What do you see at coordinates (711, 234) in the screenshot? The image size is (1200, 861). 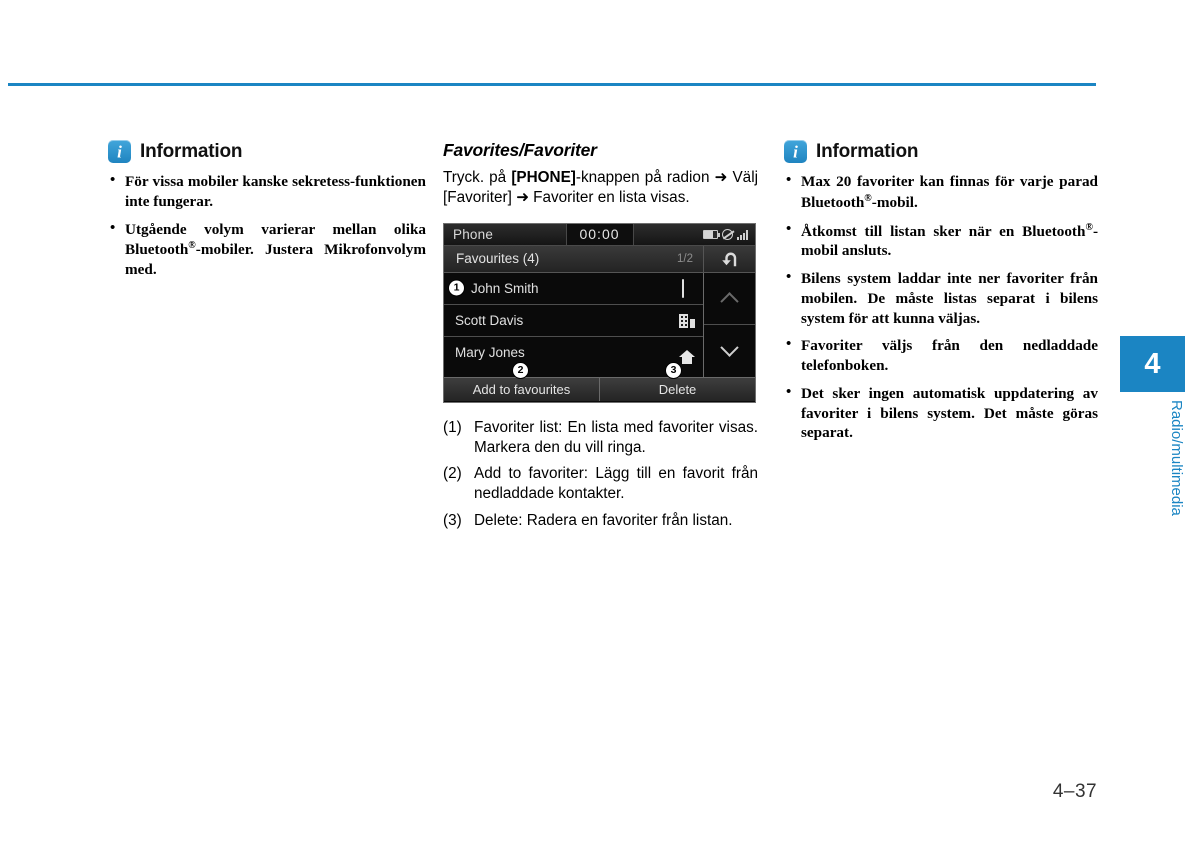 I see `battery-icon` at bounding box center [711, 234].